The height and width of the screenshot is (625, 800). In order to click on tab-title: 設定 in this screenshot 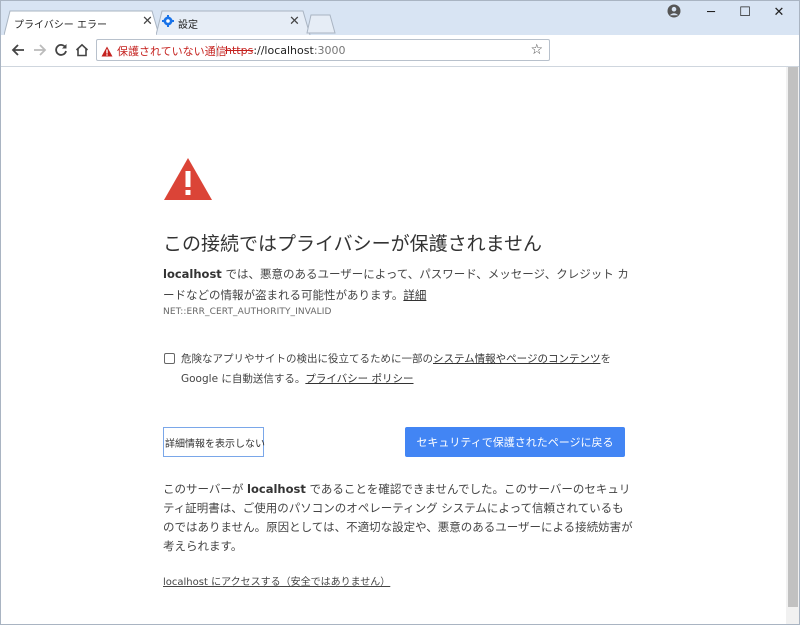, I will do `click(188, 25)`.